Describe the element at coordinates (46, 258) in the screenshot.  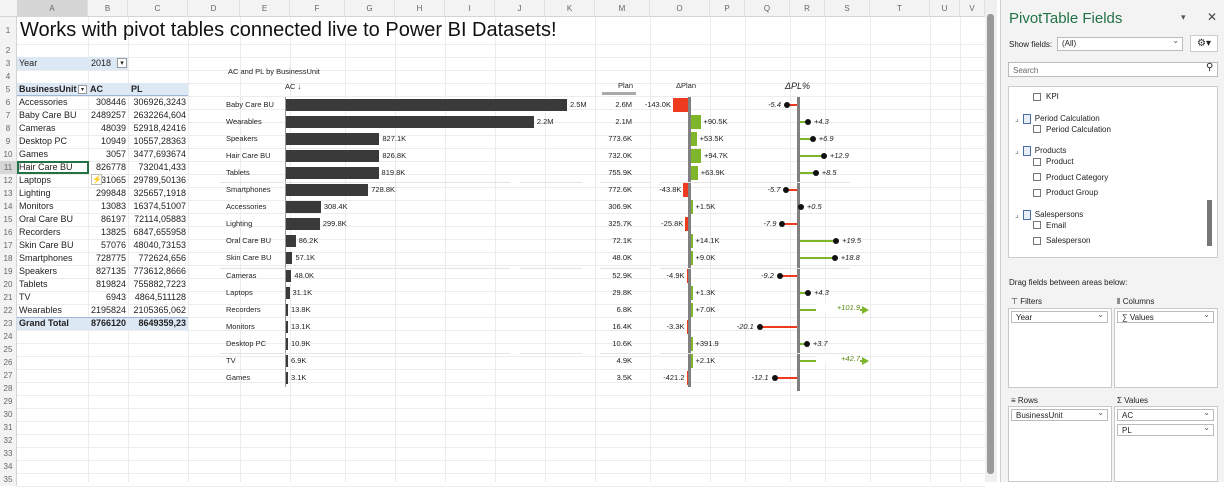
I see `pivot-row-label: Smartphones` at that location.